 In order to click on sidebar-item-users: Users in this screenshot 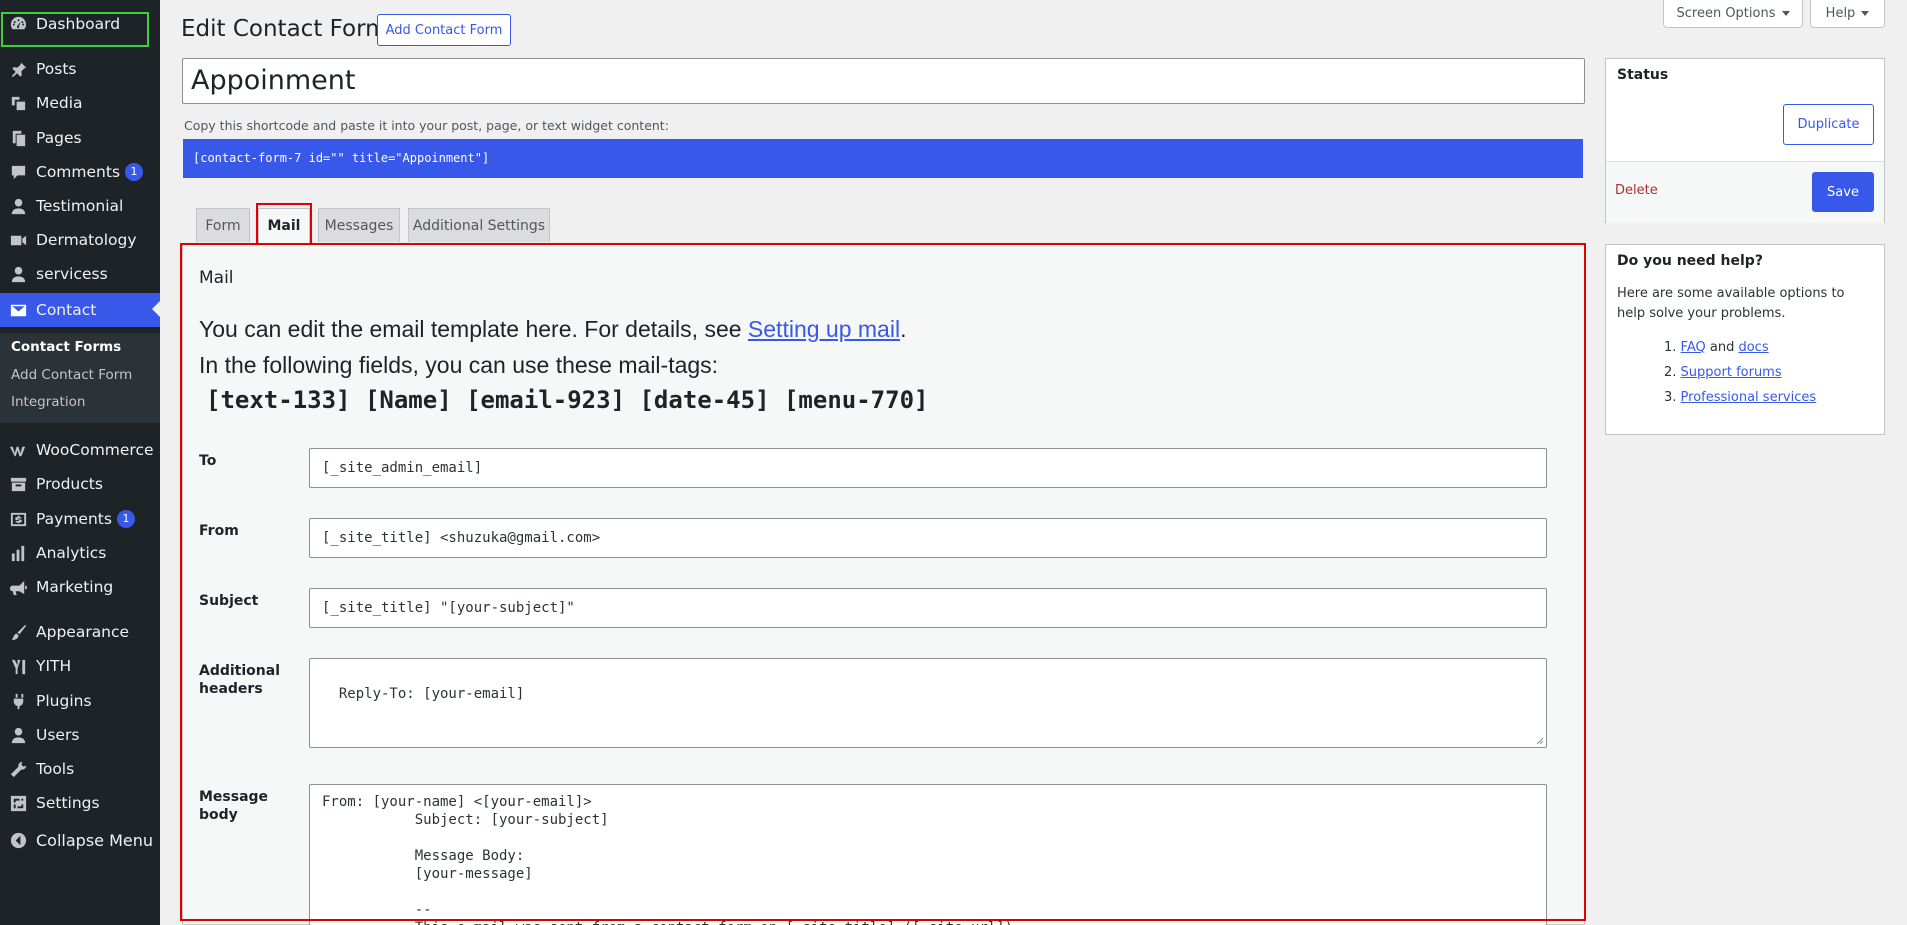, I will do `click(80, 735)`.